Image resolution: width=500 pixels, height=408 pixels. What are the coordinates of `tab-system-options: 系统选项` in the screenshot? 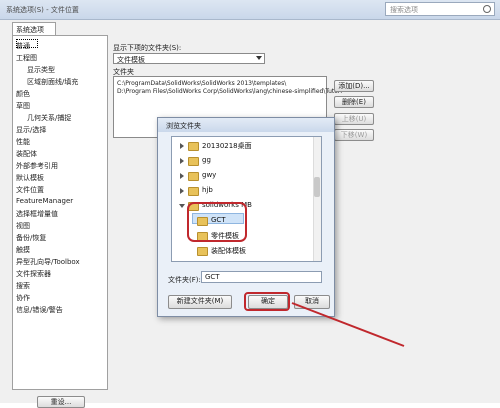 It's located at (34, 28).